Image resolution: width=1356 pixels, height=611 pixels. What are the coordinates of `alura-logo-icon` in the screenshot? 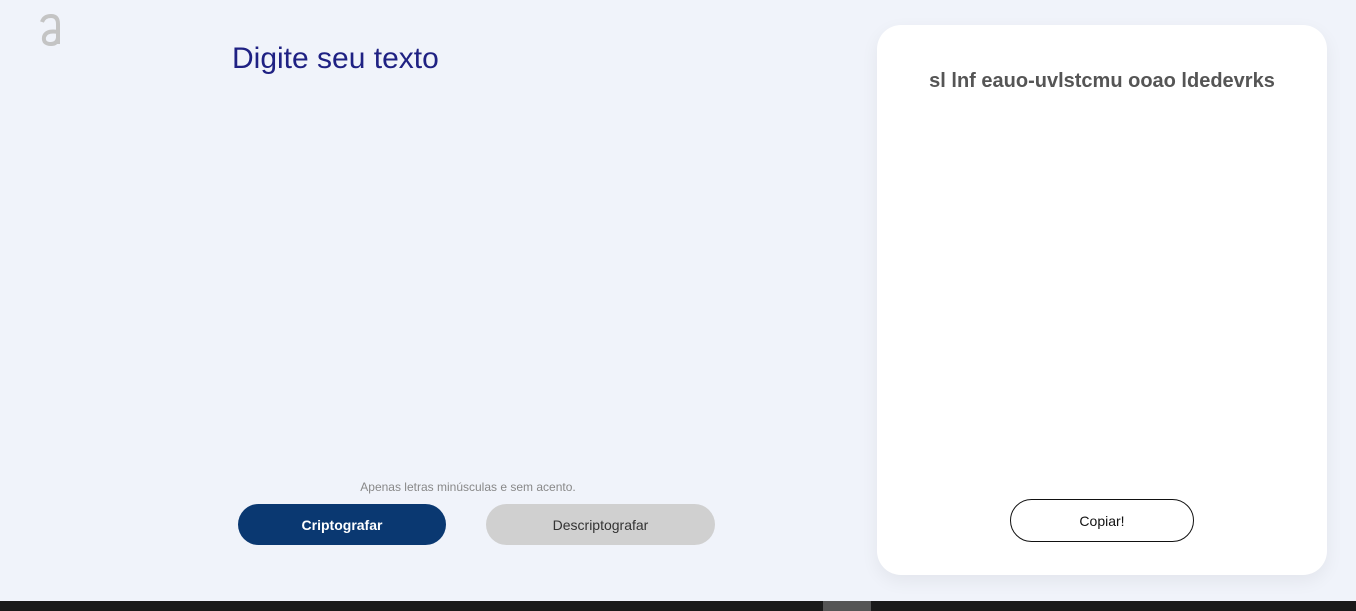 It's located at (50, 30).